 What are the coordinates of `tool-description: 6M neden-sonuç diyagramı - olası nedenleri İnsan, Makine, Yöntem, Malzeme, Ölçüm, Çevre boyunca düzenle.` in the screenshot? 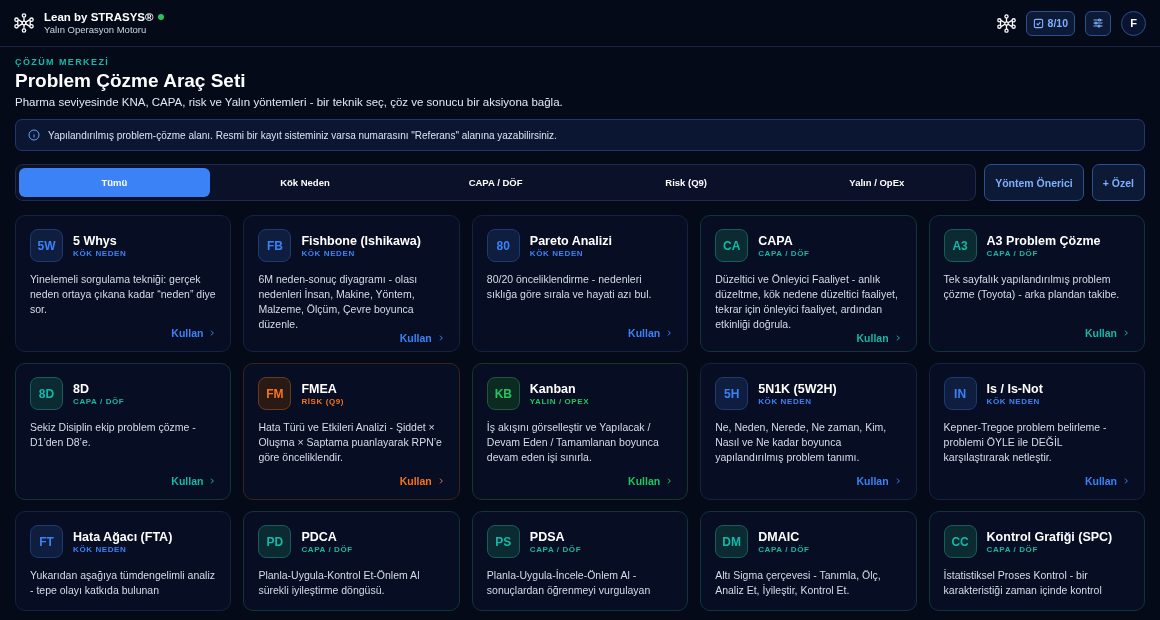 It's located at (338, 302).